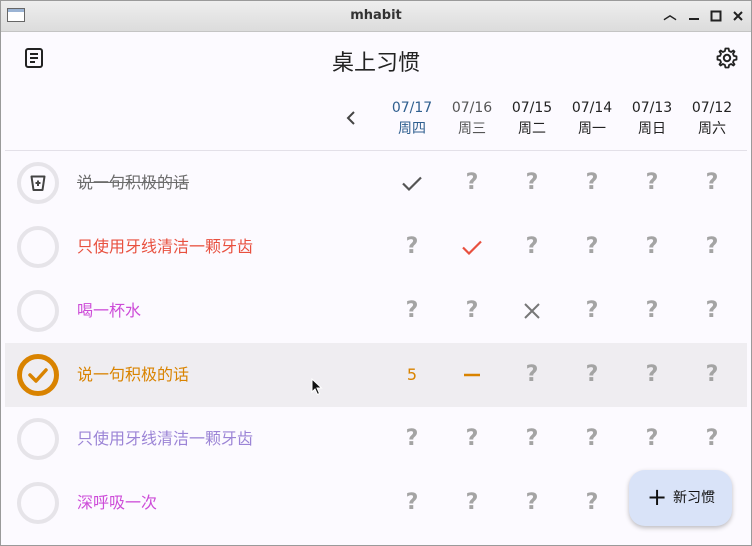  What do you see at coordinates (412, 119) in the screenshot?
I see `date-column-0: 07/17 周四` at bounding box center [412, 119].